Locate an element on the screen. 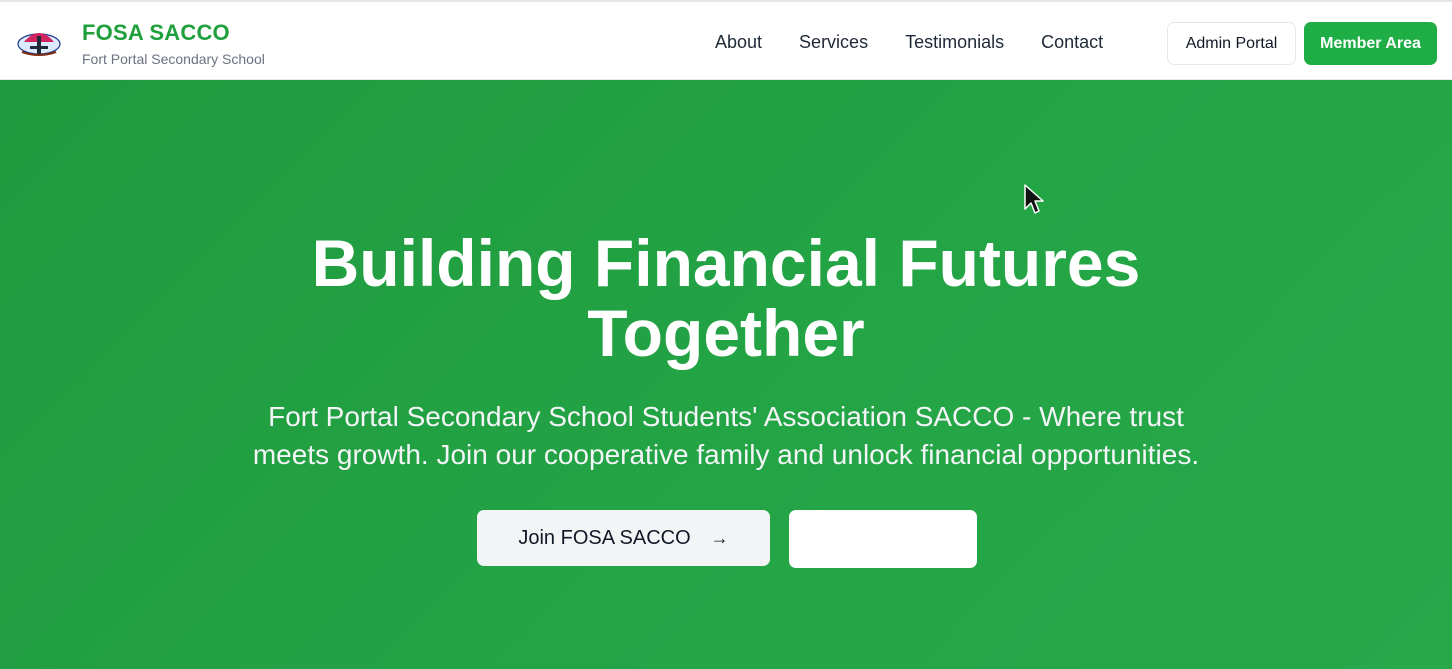  join-button: Join FOSA SACCO → is located at coordinates (623, 538).